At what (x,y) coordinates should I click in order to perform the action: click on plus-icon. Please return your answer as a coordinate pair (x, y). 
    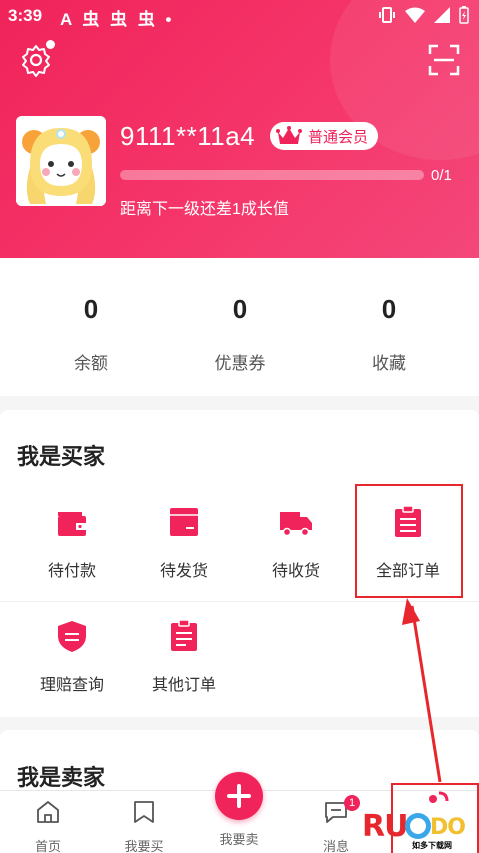
    Looking at the image, I should click on (239, 796).